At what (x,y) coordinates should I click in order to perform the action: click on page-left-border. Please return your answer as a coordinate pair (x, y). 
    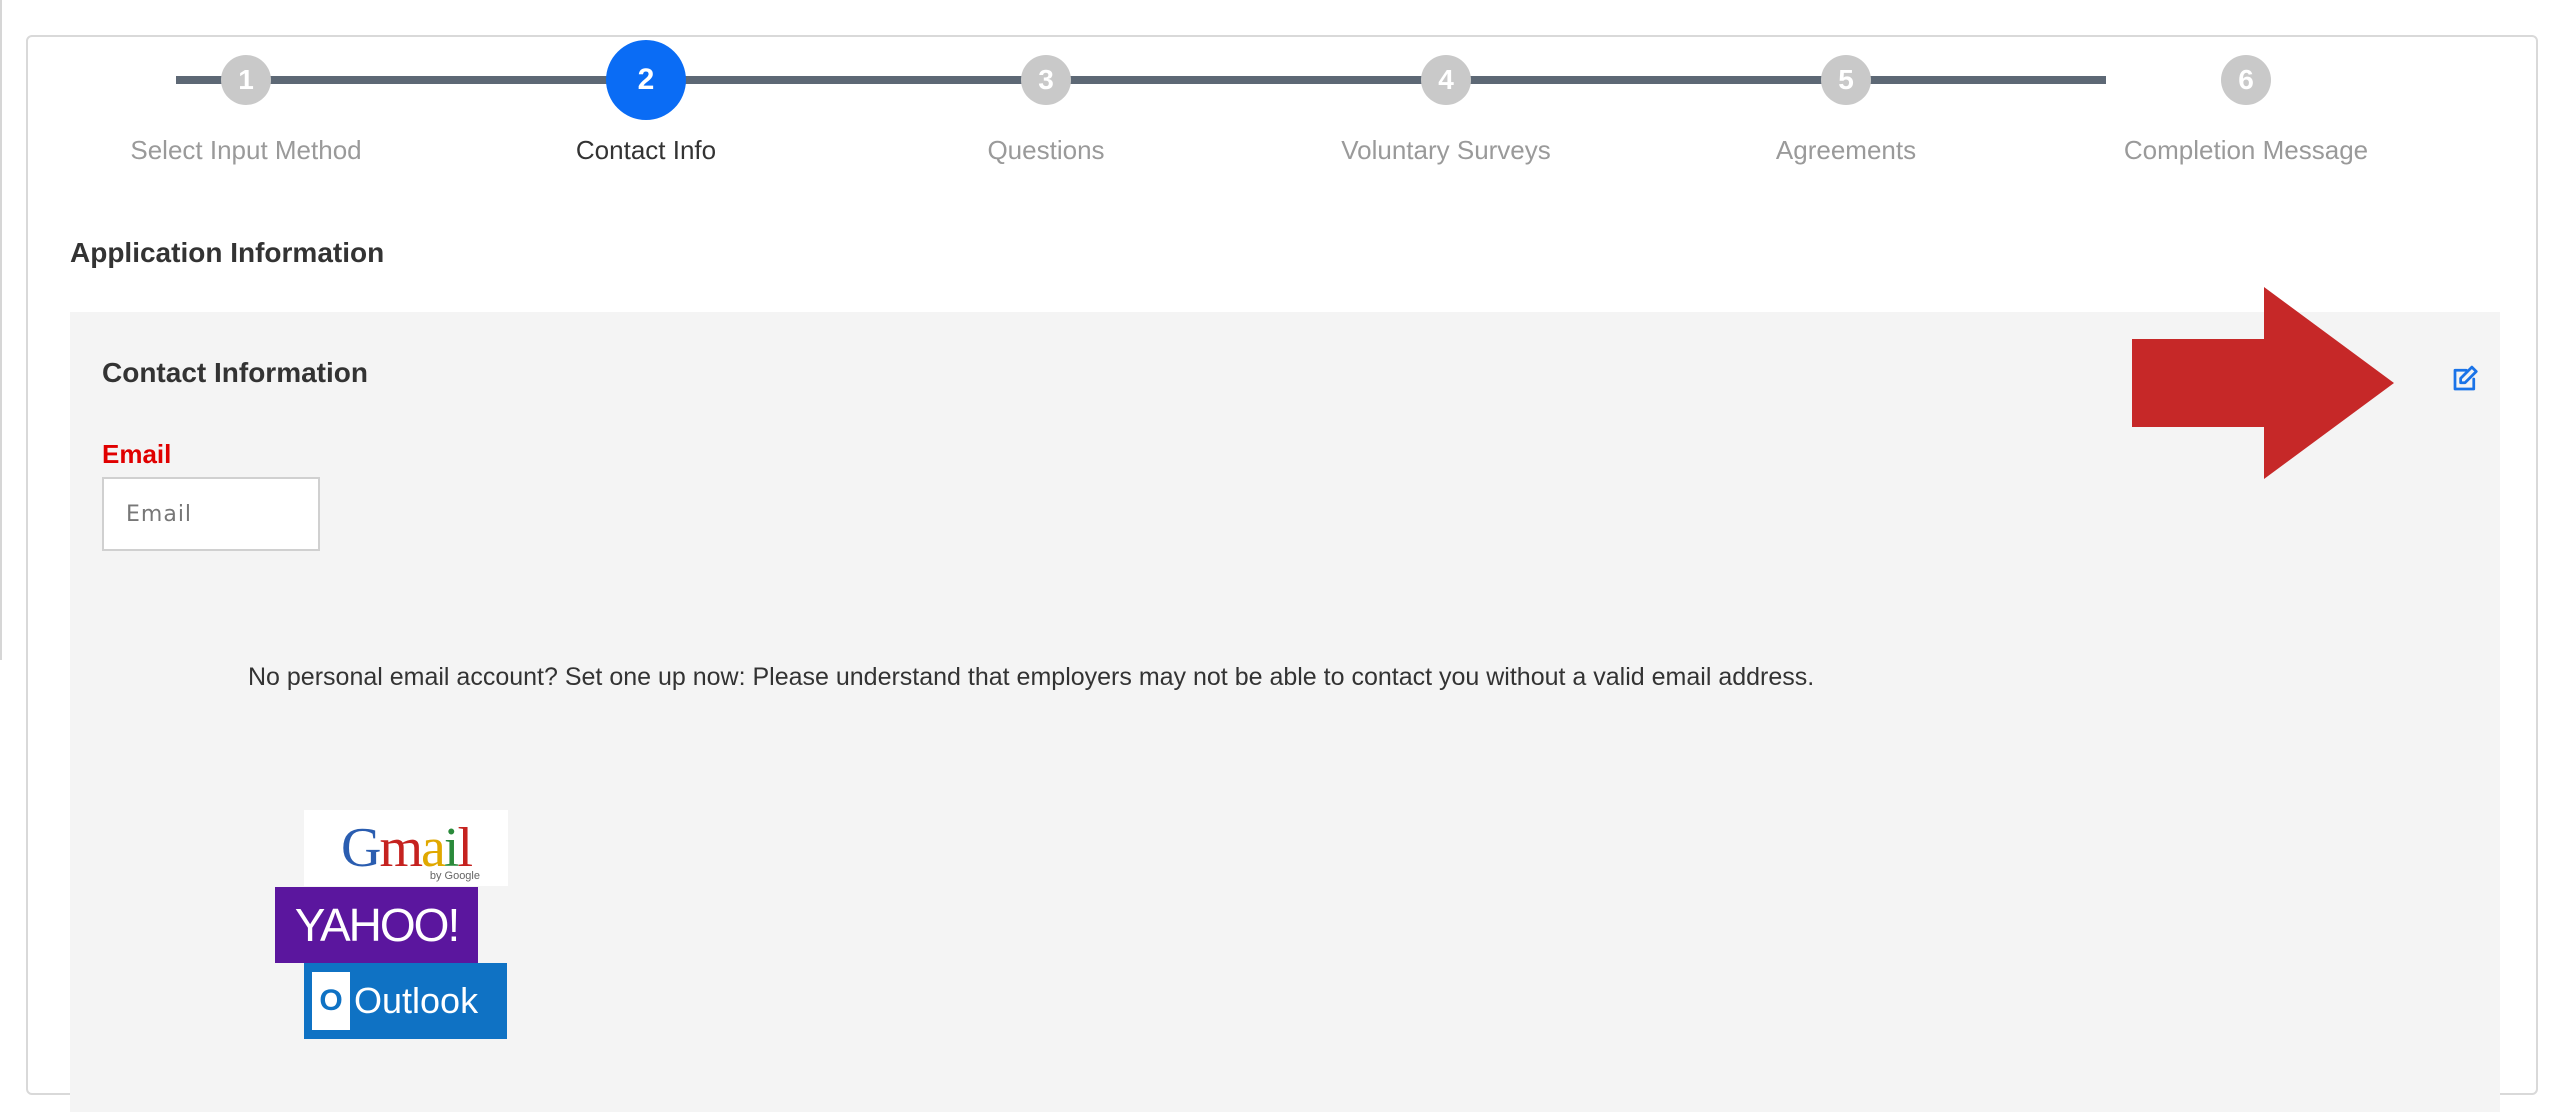
    Looking at the image, I should click on (1, 330).